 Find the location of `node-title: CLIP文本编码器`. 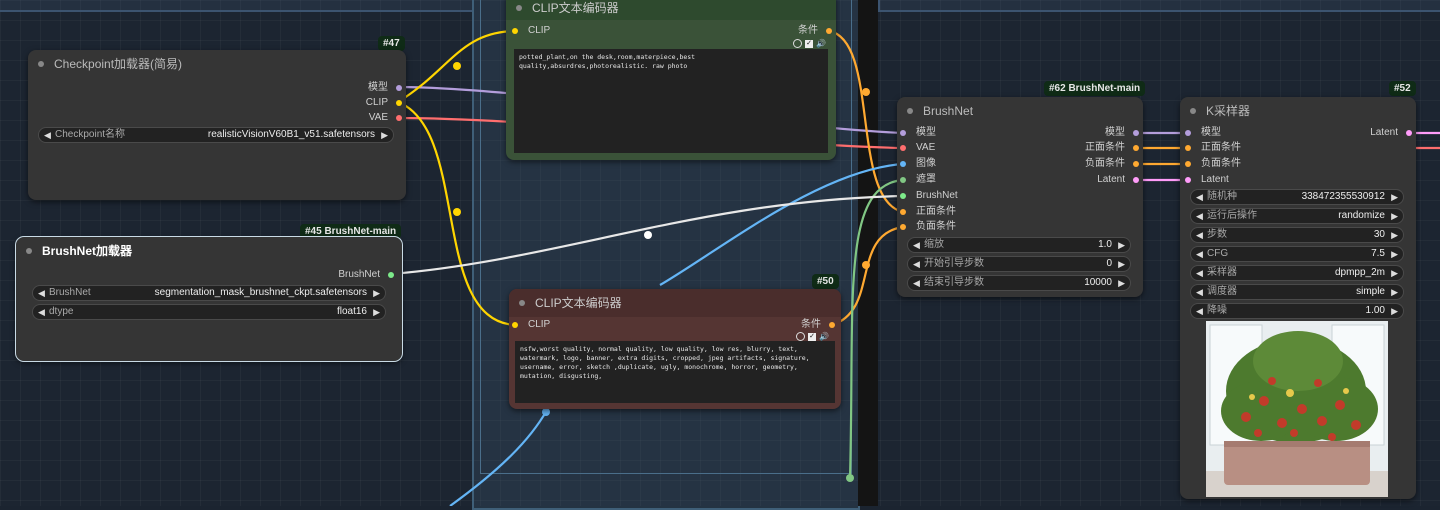

node-title: CLIP文本编码器 is located at coordinates (675, 303).